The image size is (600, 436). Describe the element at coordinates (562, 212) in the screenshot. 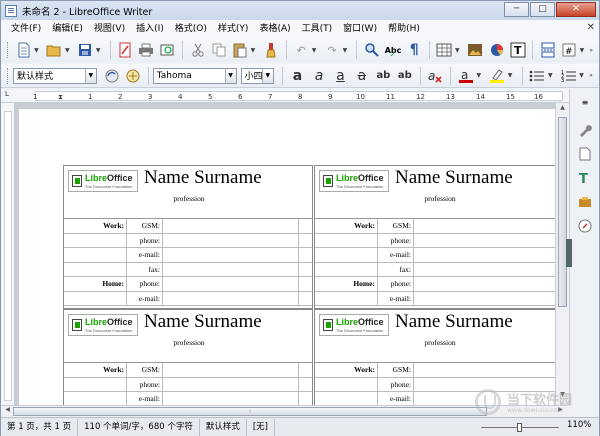

I see `vertical-scroll-thumb` at that location.